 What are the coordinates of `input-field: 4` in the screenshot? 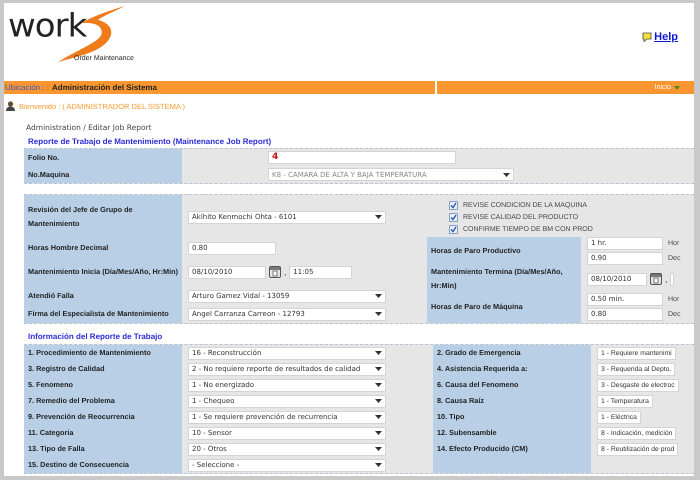 It's located at (362, 157).